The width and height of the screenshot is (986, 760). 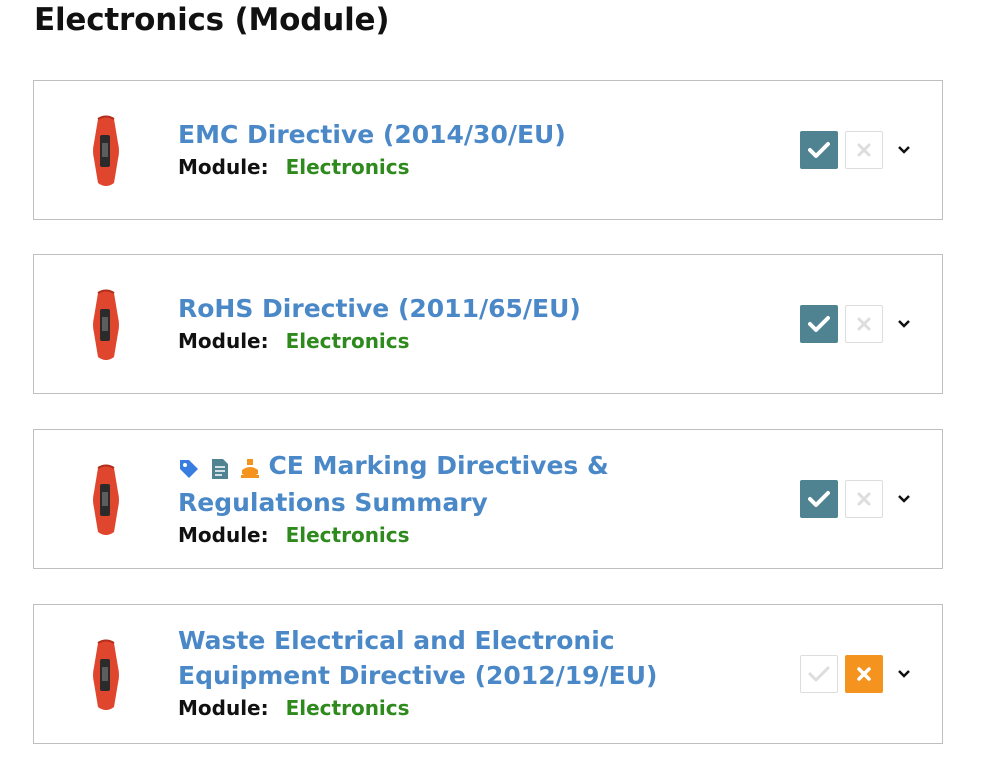 I want to click on item-title-link: EMC Directive (2014/30/EU), so click(x=445, y=134).